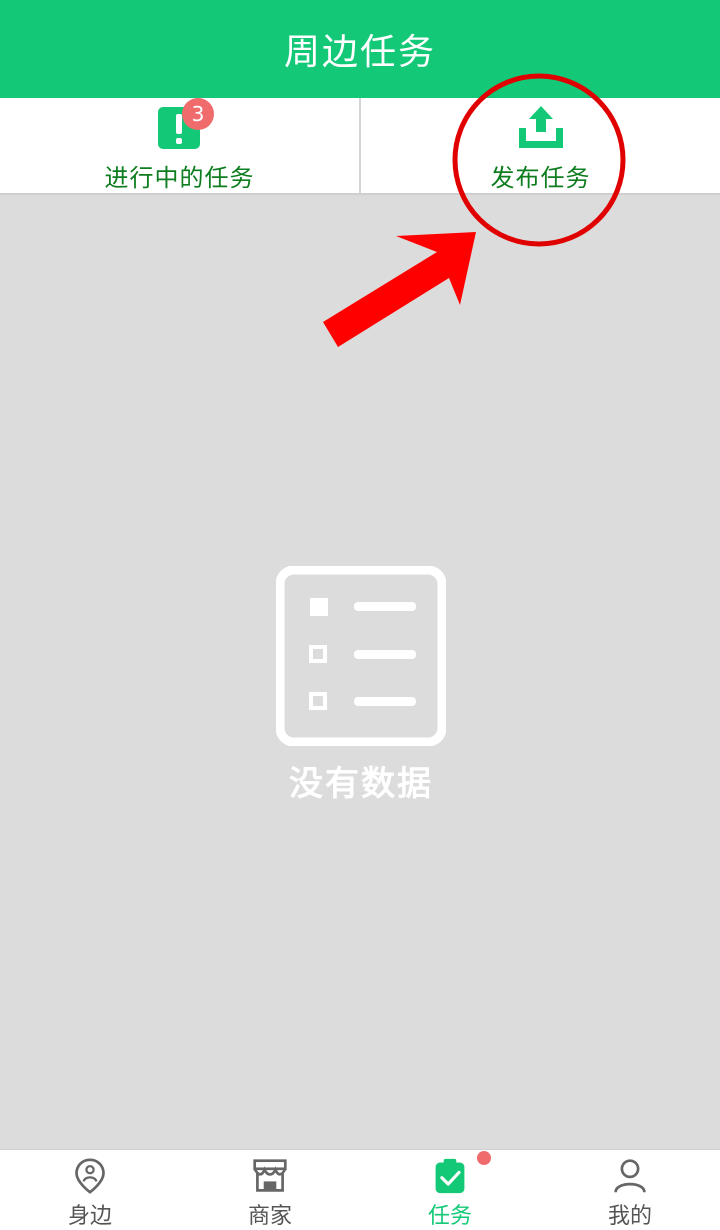 The image size is (720, 1230). I want to click on nav-item-merchants: 商家, so click(270, 1190).